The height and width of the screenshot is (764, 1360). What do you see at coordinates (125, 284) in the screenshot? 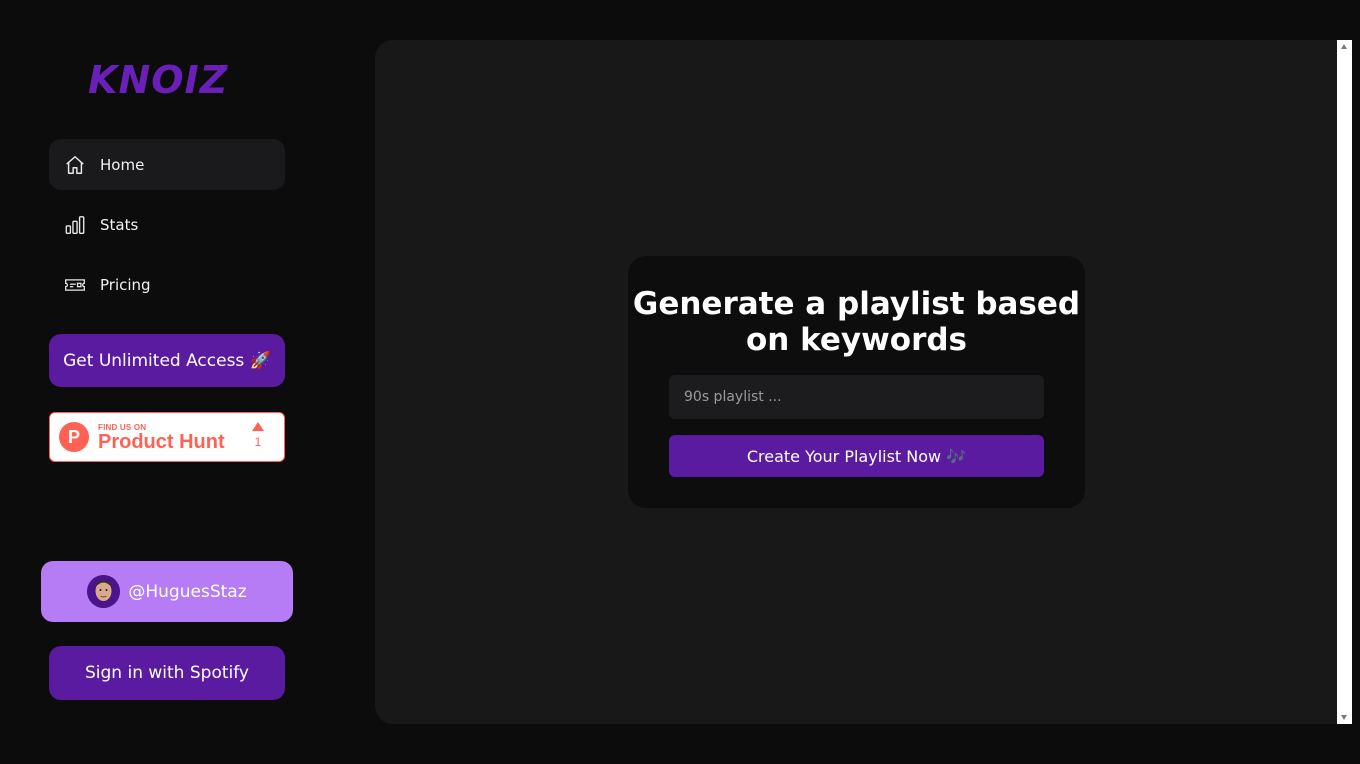
I see `sidebar-item-label: Pricing` at bounding box center [125, 284].